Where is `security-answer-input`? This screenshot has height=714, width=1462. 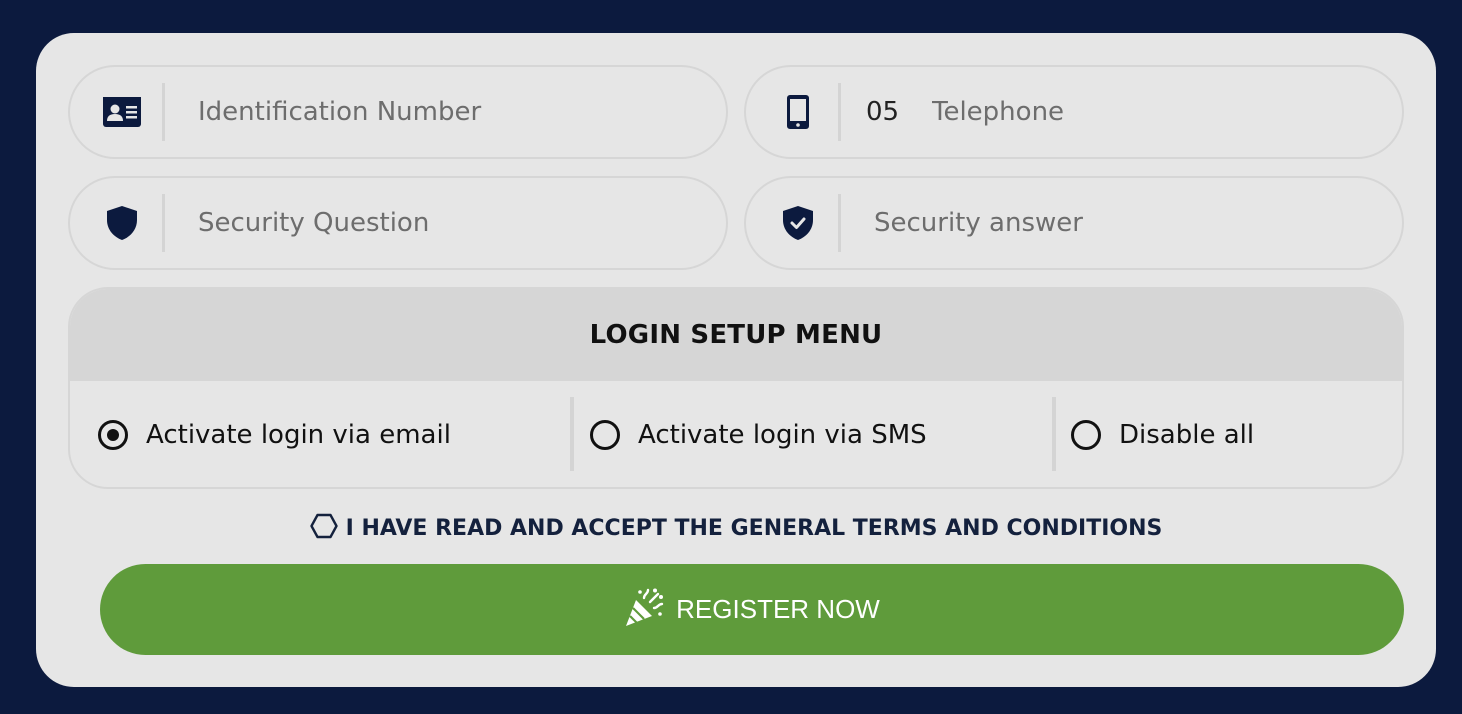
security-answer-input is located at coordinates (1124, 223).